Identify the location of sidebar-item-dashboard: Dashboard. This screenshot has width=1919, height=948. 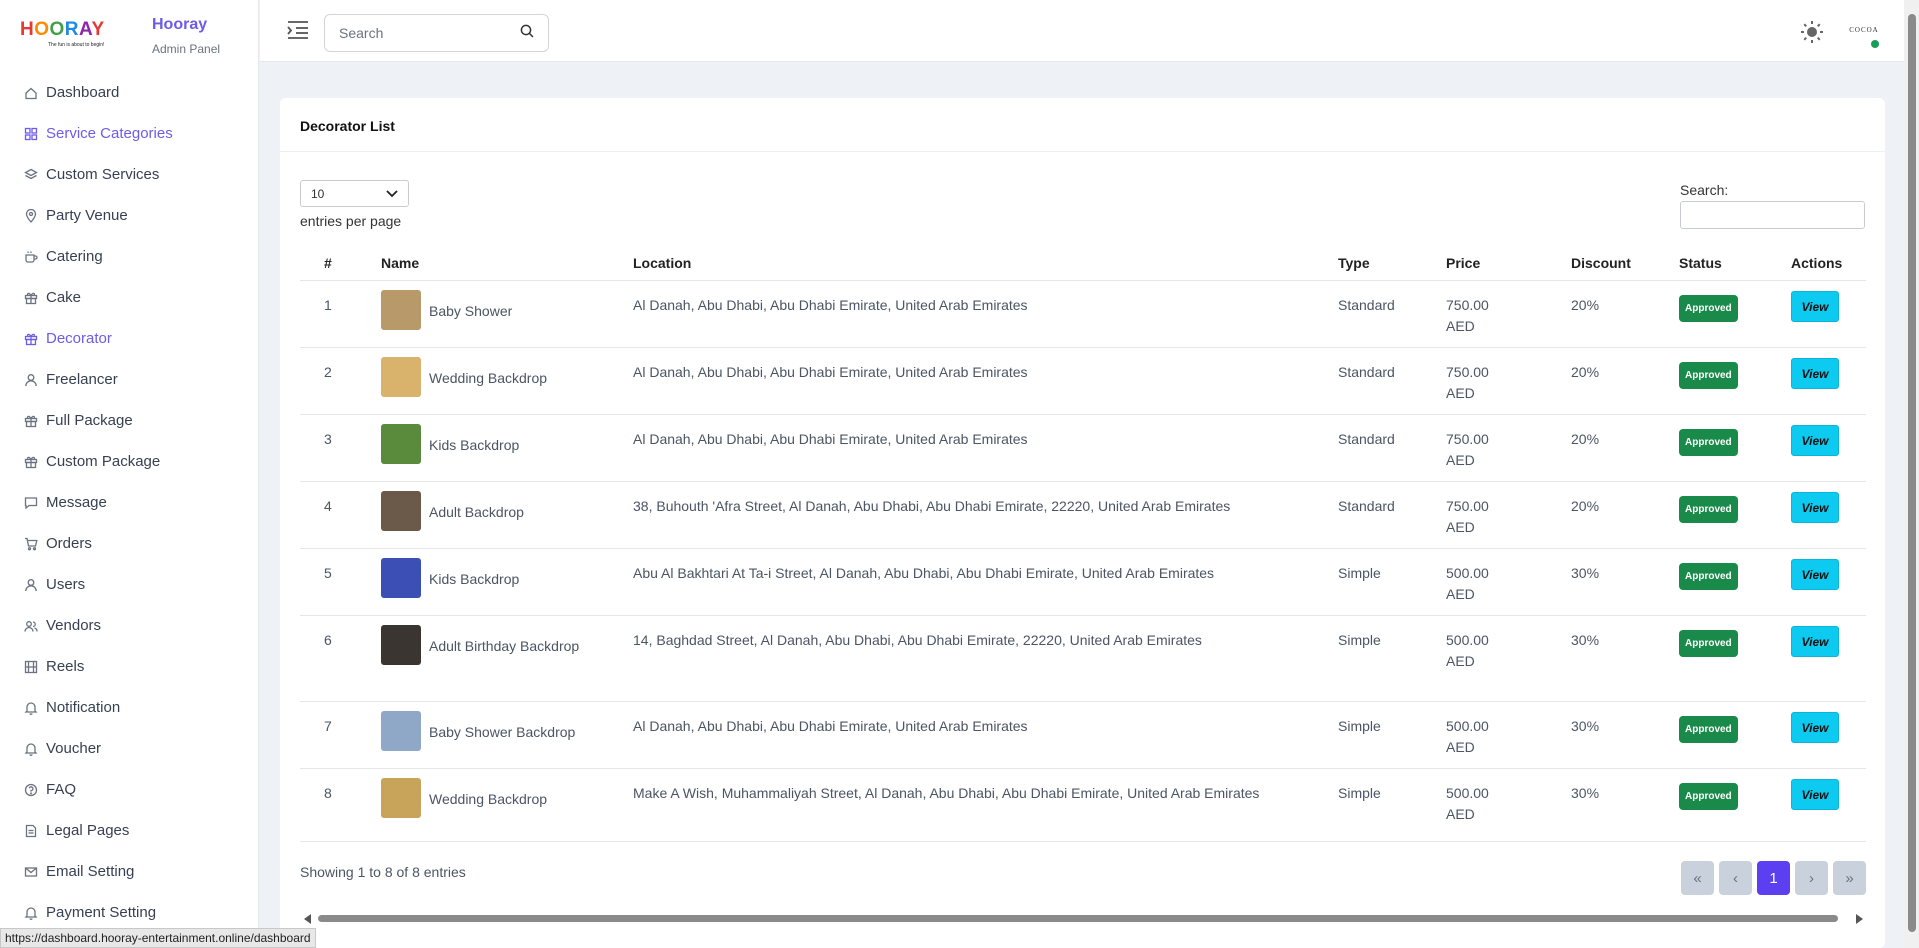
(129, 92).